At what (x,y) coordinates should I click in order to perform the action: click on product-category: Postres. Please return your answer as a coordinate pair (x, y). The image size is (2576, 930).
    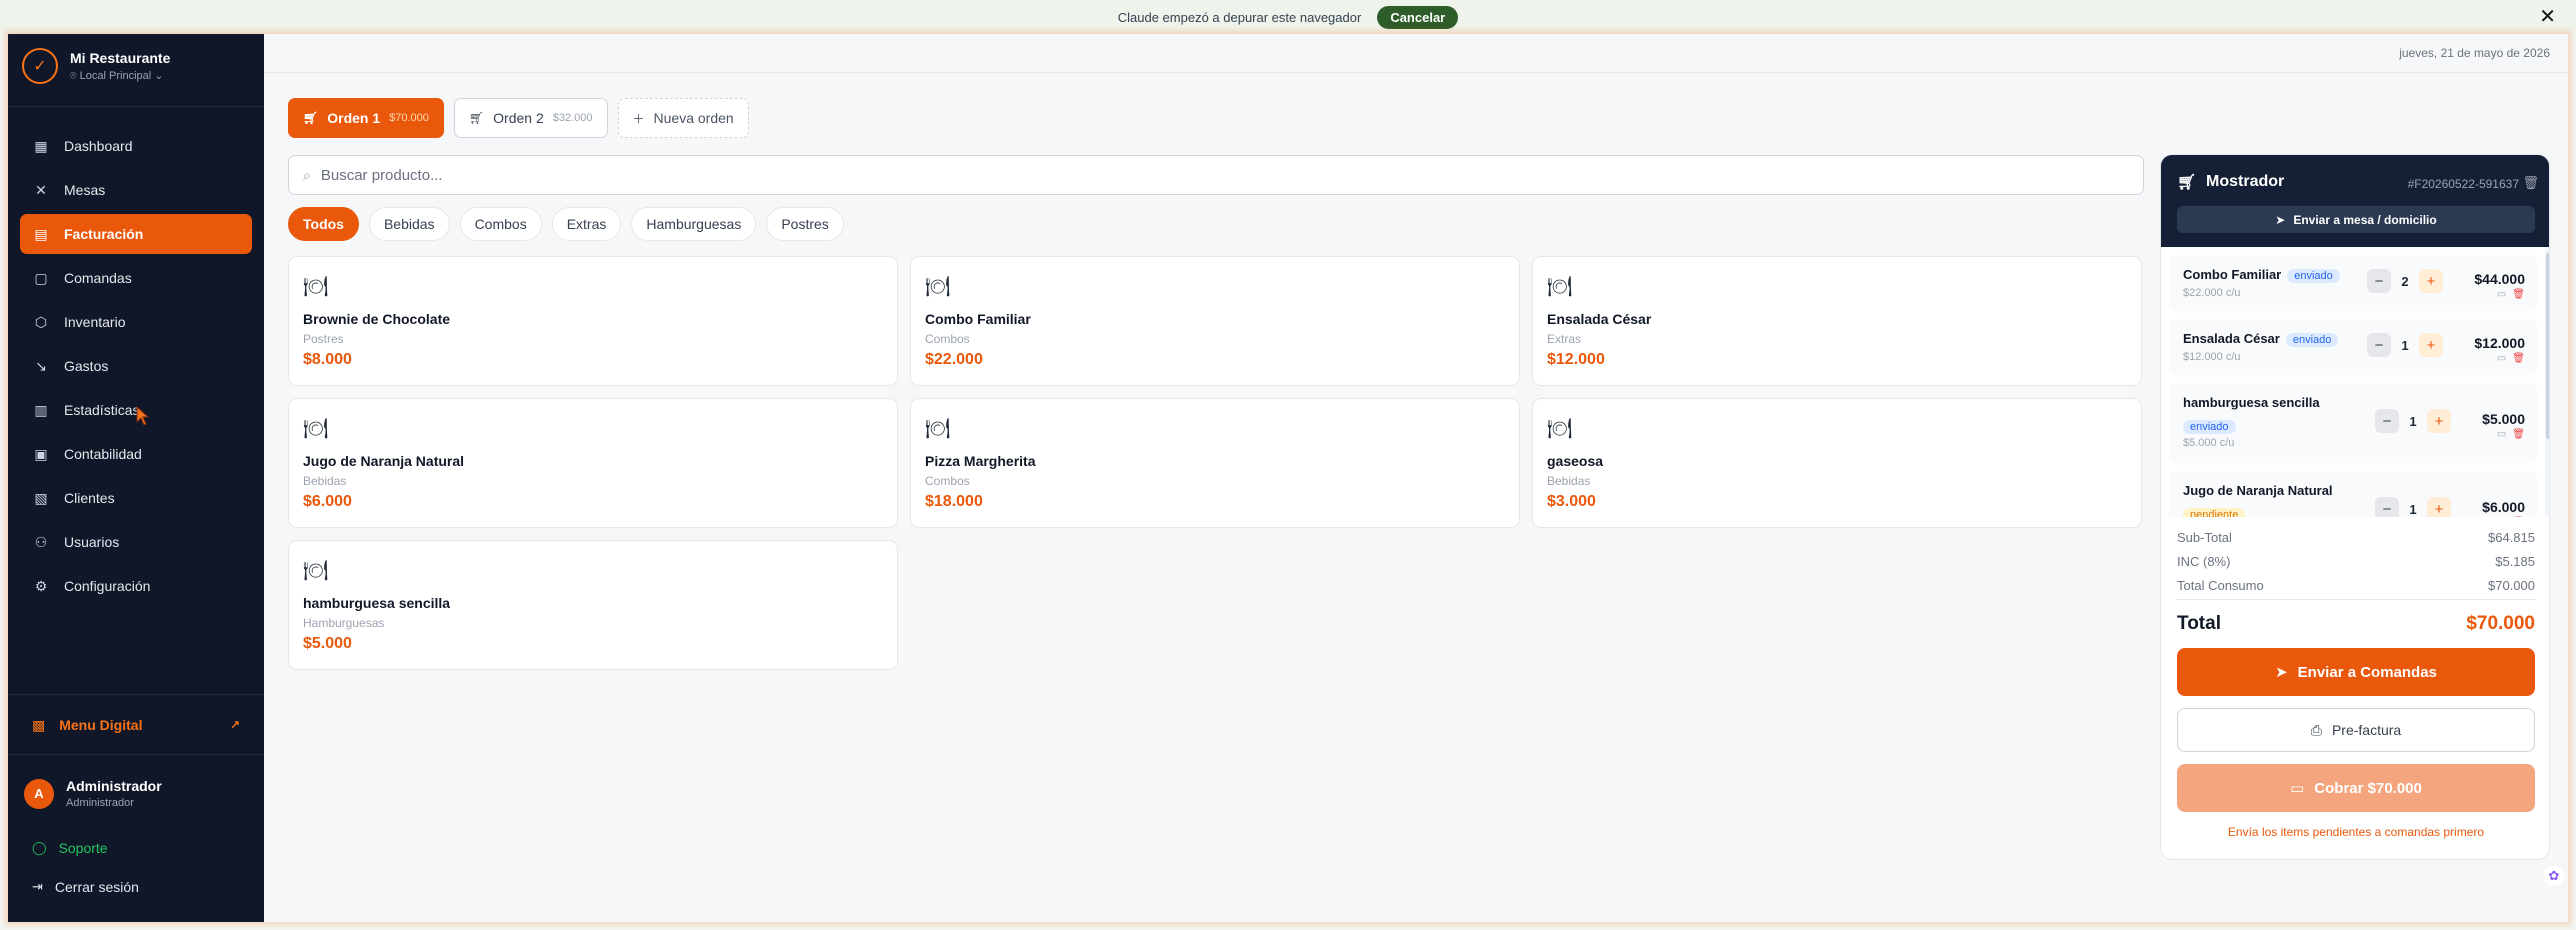
    Looking at the image, I should click on (323, 339).